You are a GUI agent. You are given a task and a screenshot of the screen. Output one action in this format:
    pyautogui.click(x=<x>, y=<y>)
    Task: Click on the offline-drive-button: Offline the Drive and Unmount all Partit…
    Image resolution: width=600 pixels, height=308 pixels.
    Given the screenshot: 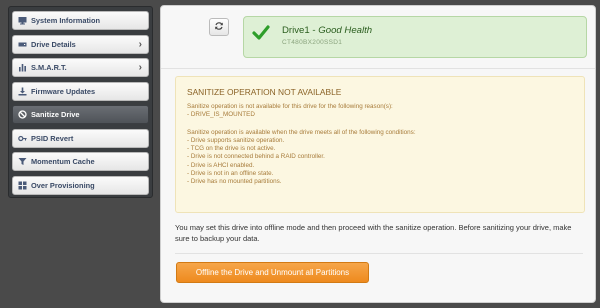 What is the action you would take?
    pyautogui.click(x=272, y=272)
    